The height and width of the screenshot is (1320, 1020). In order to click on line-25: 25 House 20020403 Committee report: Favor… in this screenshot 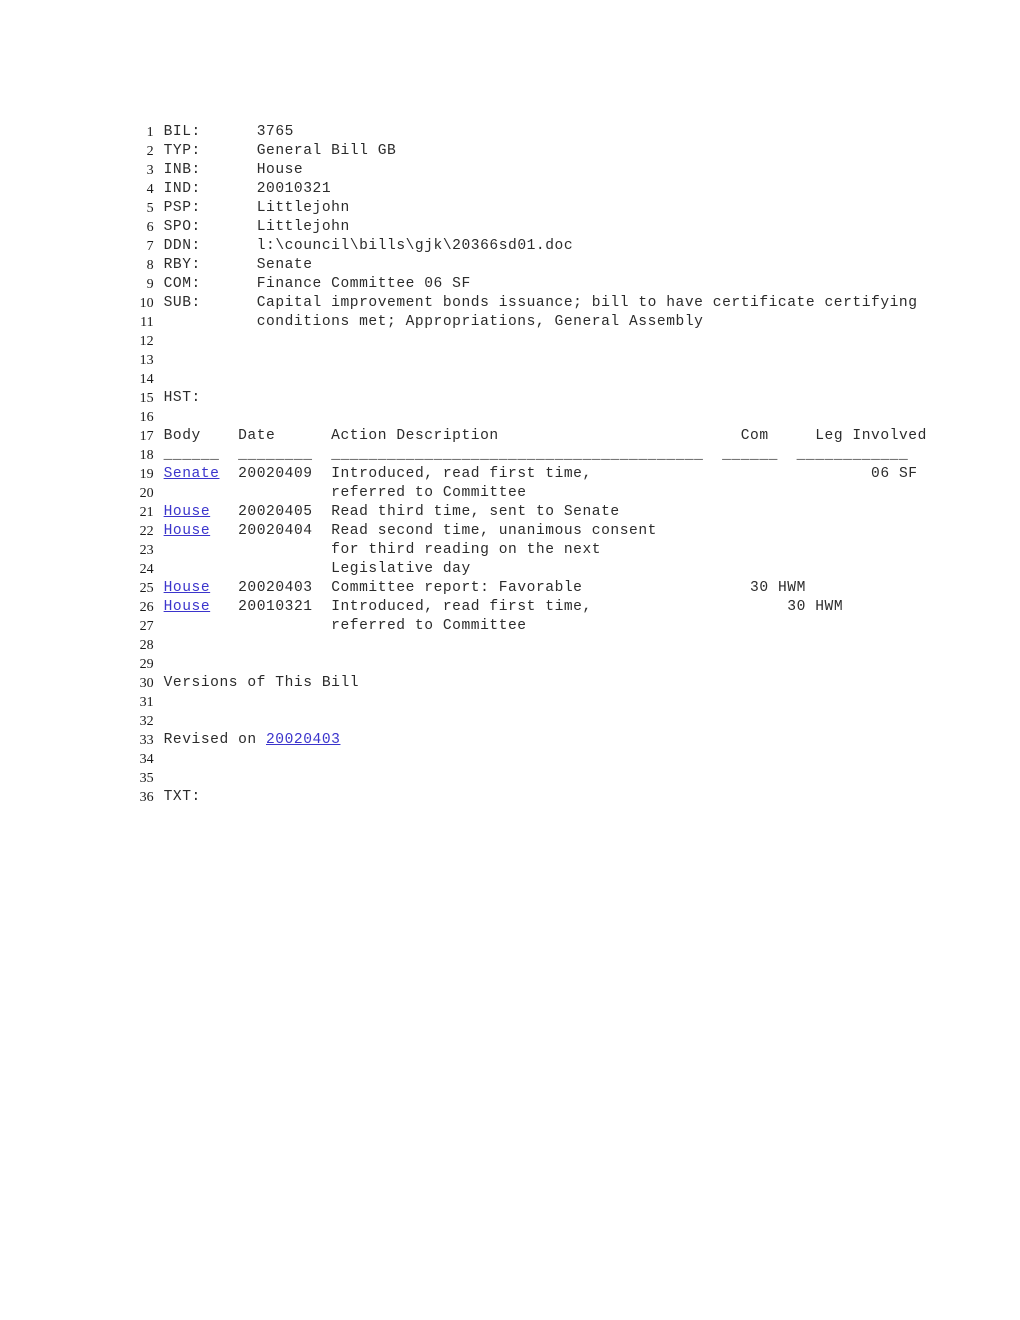, I will do `click(510, 578)`.